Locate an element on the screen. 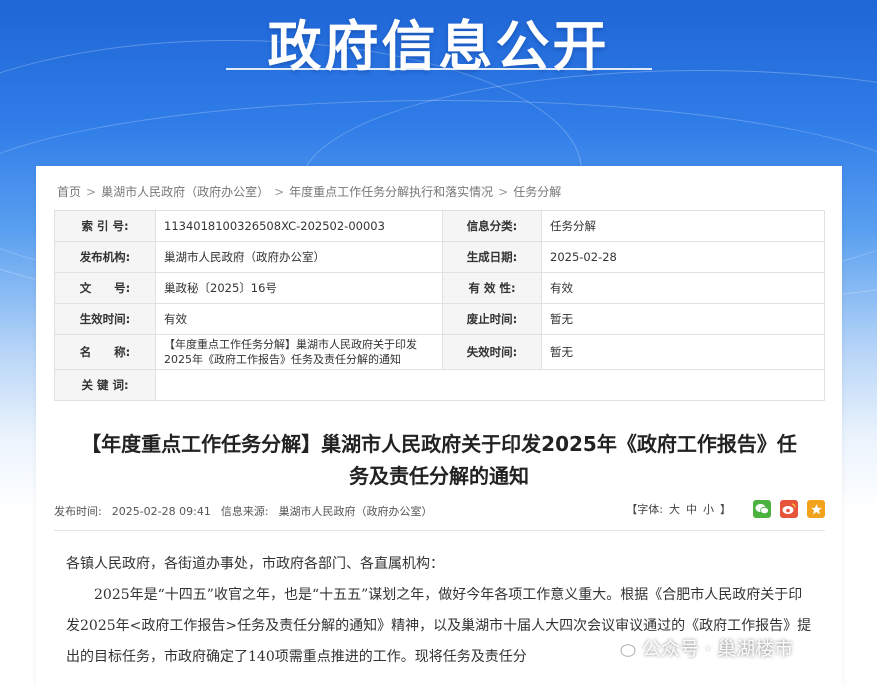 The image size is (877, 686). category-label: 信息分类: is located at coordinates (492, 226).